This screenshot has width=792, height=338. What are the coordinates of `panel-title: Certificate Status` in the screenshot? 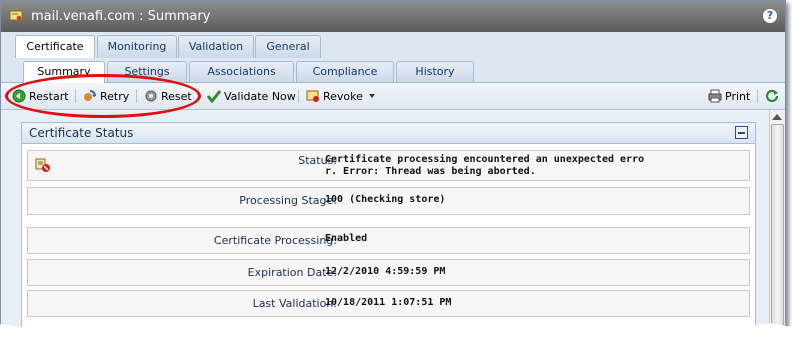 It's located at (81, 133).